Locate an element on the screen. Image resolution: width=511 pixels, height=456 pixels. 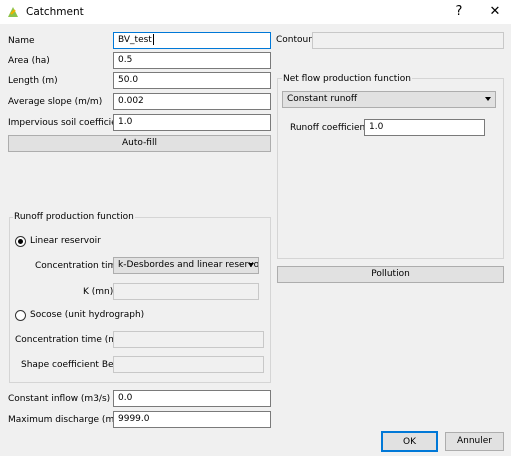
linear-reservoir-radio is located at coordinates (20, 241).